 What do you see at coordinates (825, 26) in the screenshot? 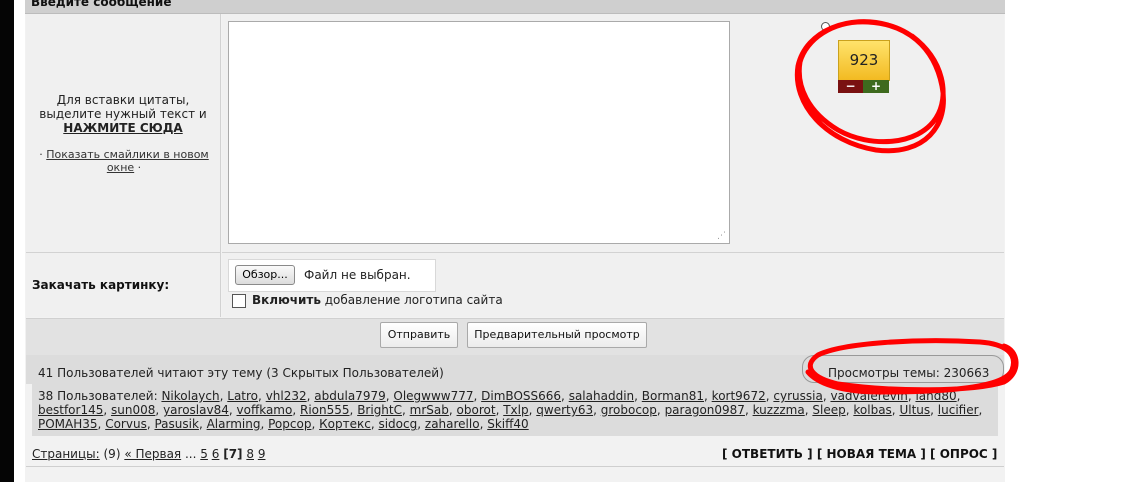
I see `rating-radio` at bounding box center [825, 26].